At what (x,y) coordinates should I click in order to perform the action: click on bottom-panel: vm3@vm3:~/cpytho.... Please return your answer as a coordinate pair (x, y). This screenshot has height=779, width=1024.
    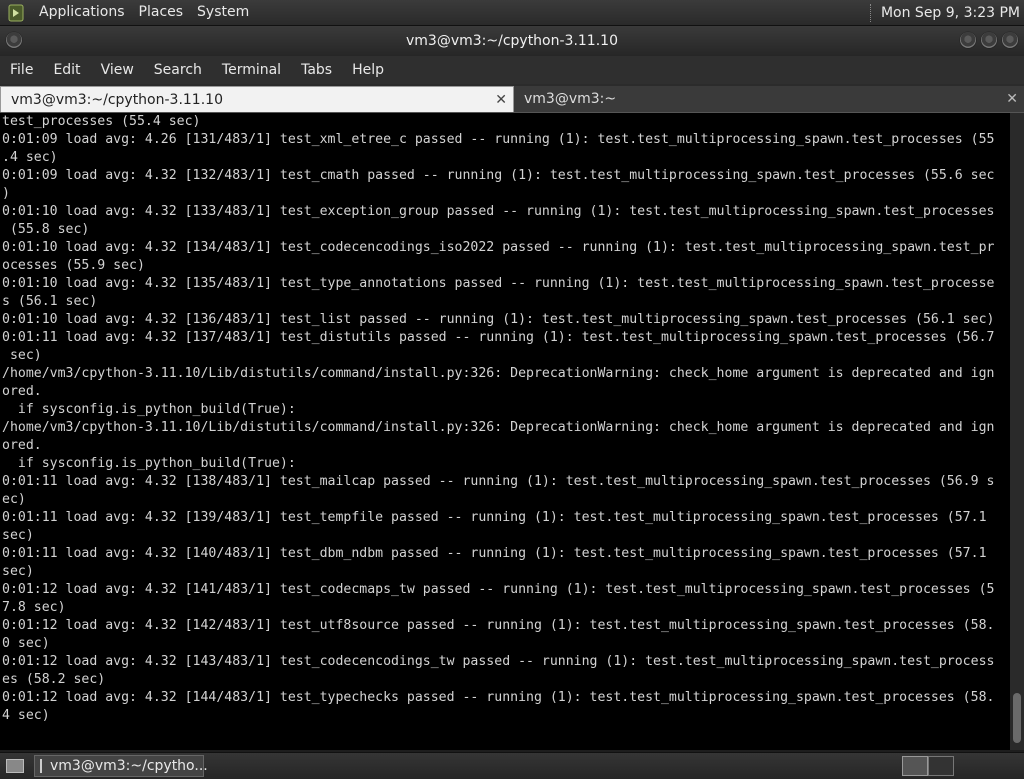
    Looking at the image, I should click on (512, 765).